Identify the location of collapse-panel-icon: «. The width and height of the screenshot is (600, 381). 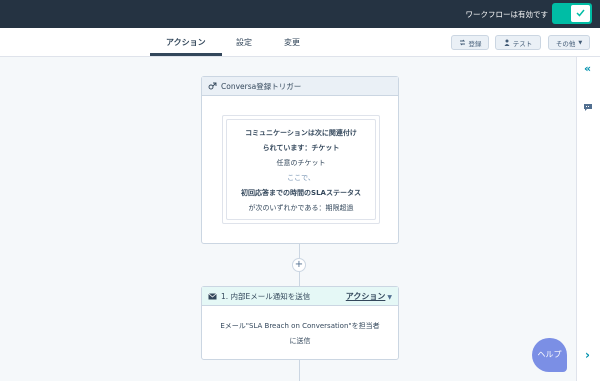
(587, 68).